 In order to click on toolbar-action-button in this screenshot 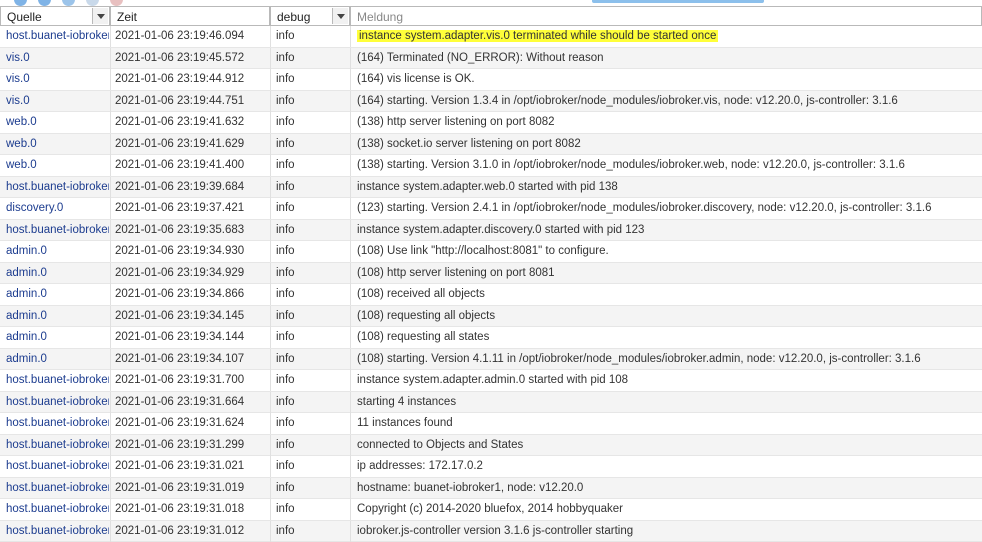, I will do `click(678, 1)`.